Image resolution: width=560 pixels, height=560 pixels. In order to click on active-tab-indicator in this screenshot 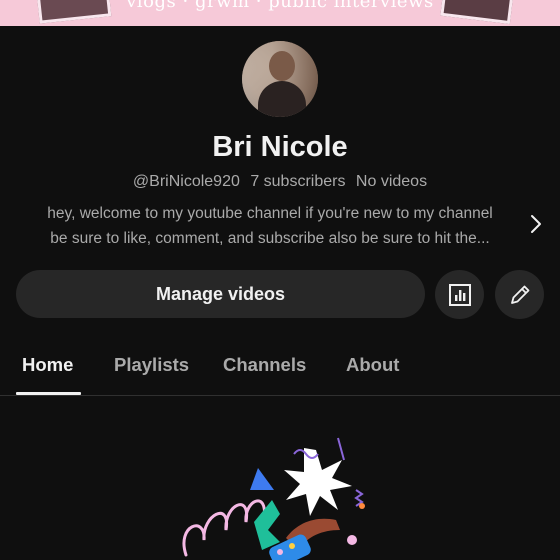, I will do `click(48, 393)`.